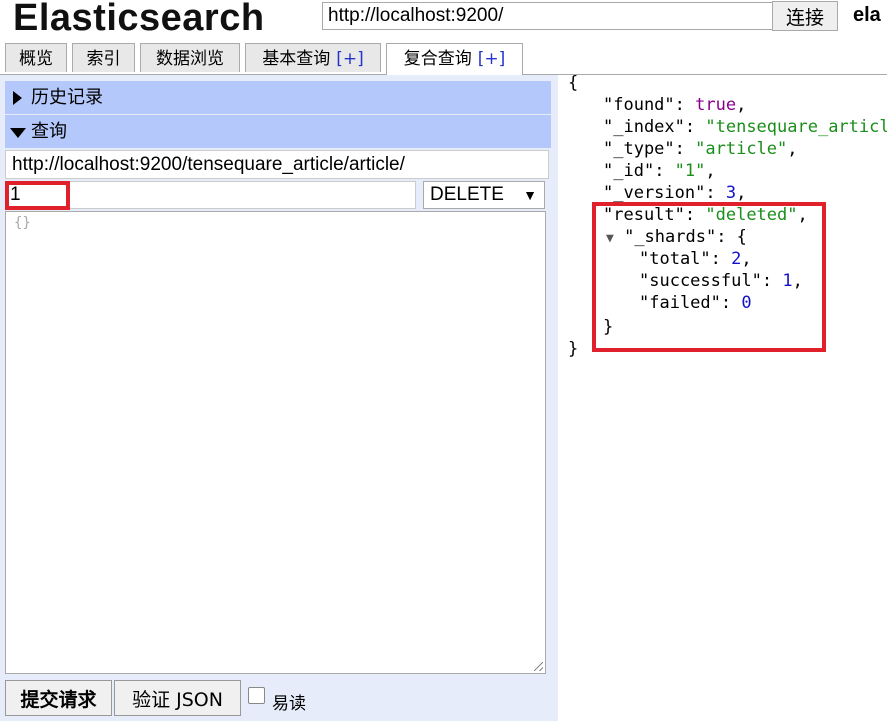  Describe the element at coordinates (659, 171) in the screenshot. I see `json-line-id: "_id": "1",` at that location.